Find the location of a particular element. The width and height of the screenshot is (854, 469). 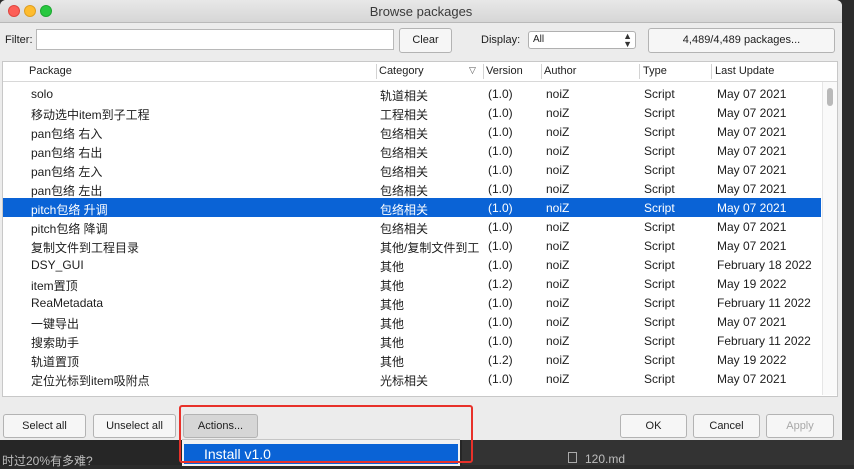

cell-package: pan包络 左入 is located at coordinates (67, 172).